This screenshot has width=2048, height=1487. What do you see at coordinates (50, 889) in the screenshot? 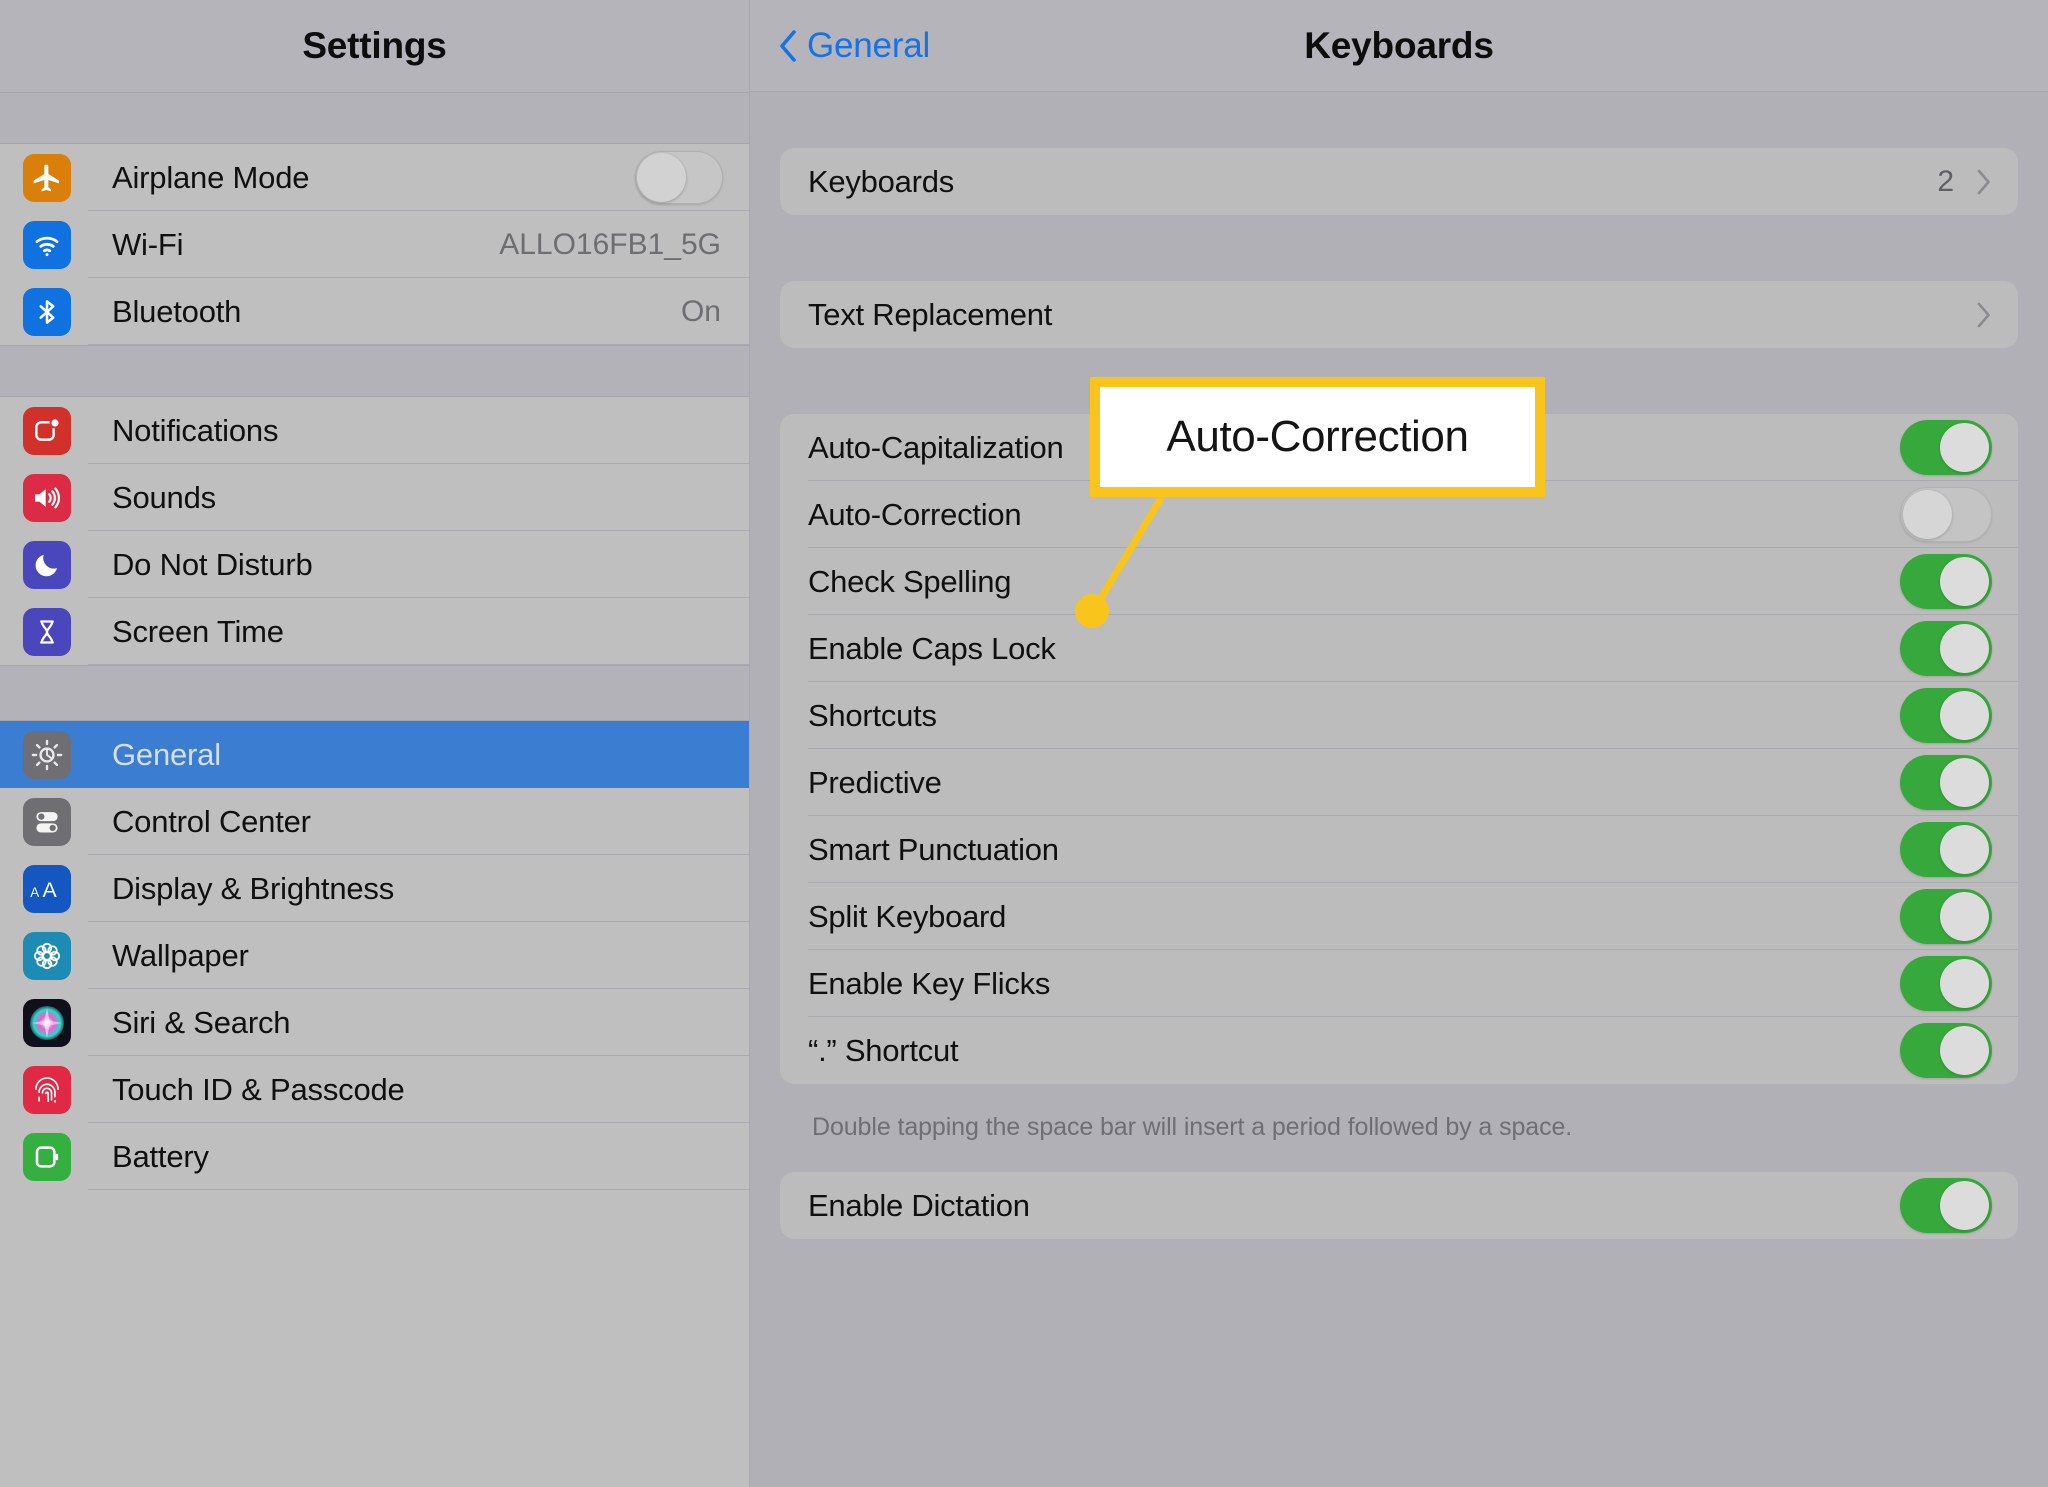
I see `svg-text: A` at bounding box center [50, 889].